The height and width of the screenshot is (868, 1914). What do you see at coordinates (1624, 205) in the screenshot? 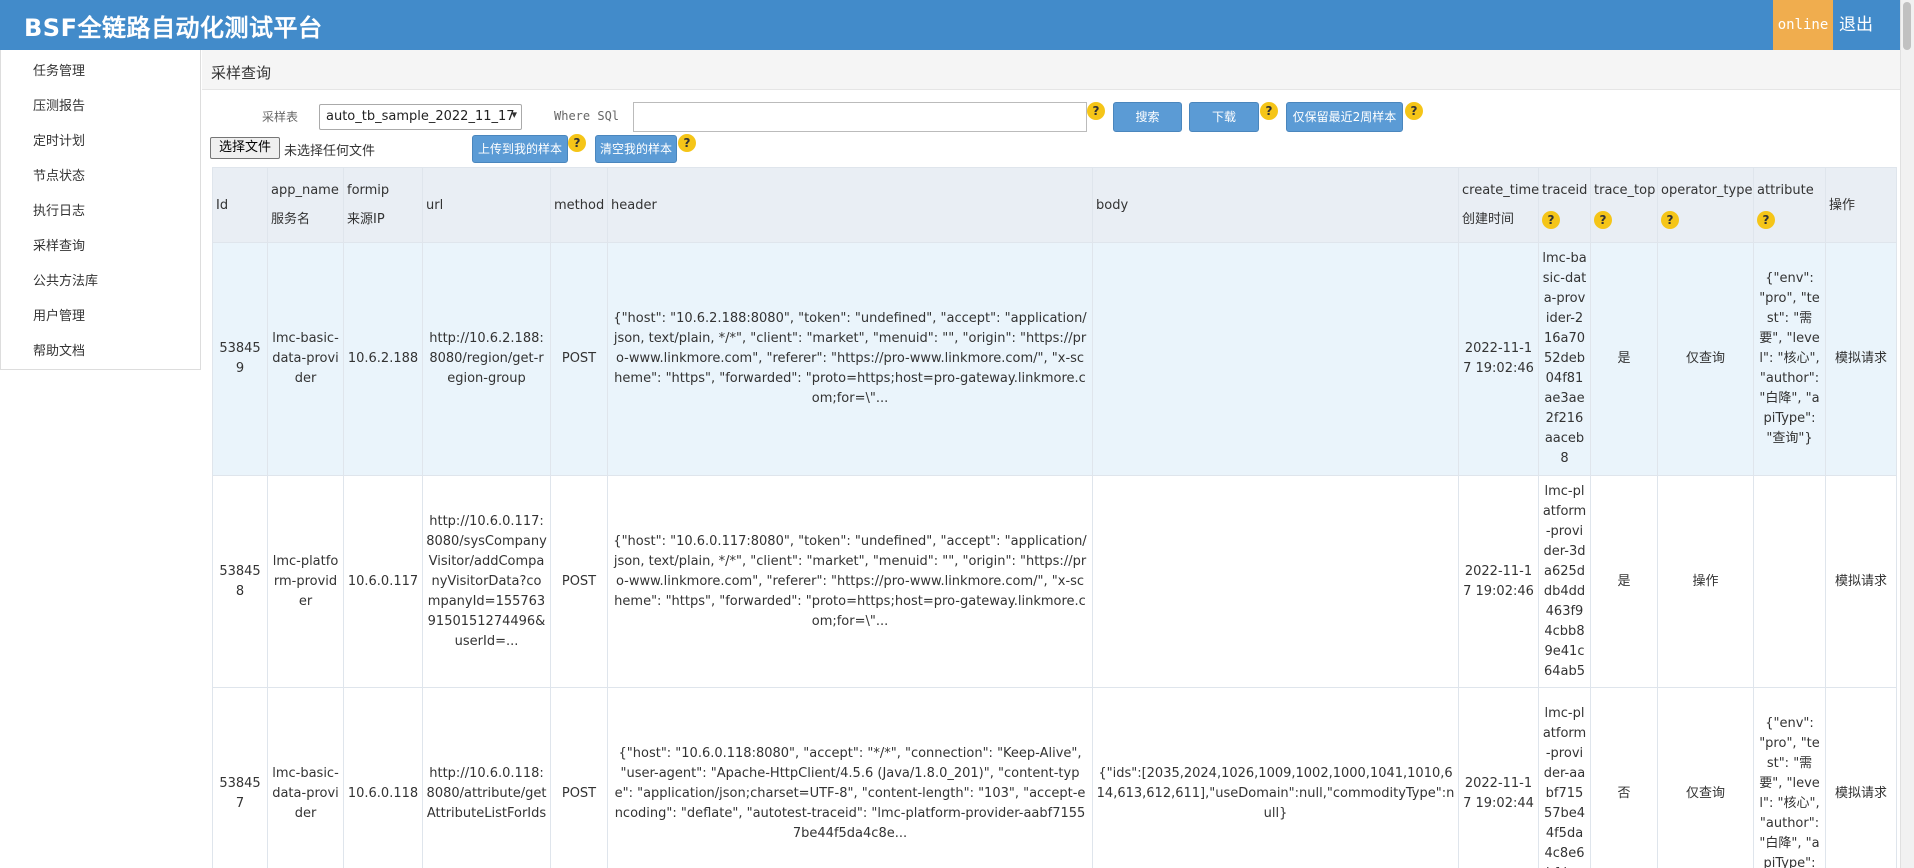
I see `col-trace-top: trace_top?` at bounding box center [1624, 205].